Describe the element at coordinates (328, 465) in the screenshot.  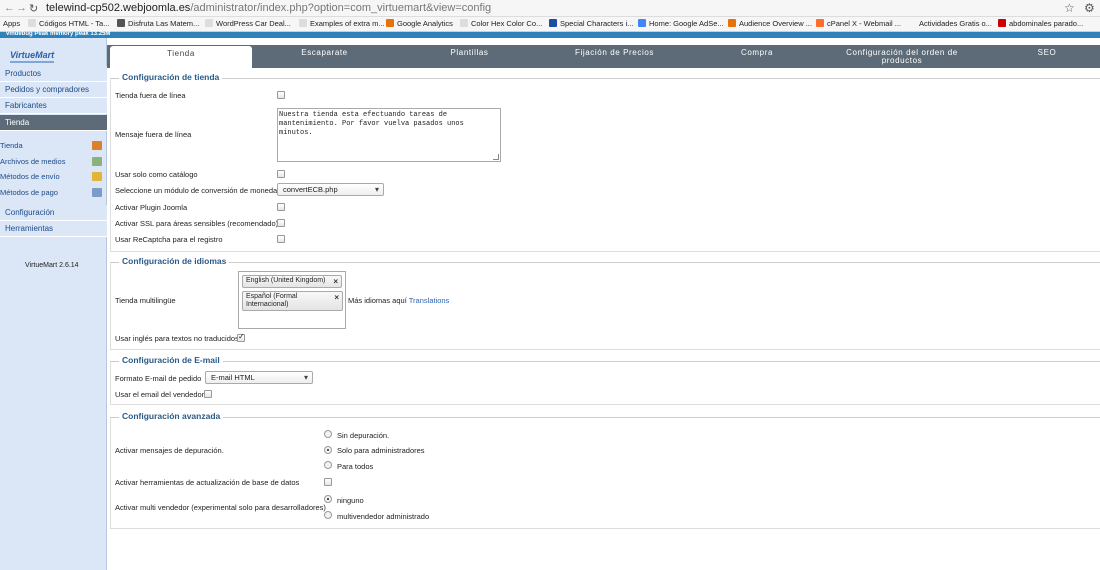
I see `debug-radio-all` at that location.